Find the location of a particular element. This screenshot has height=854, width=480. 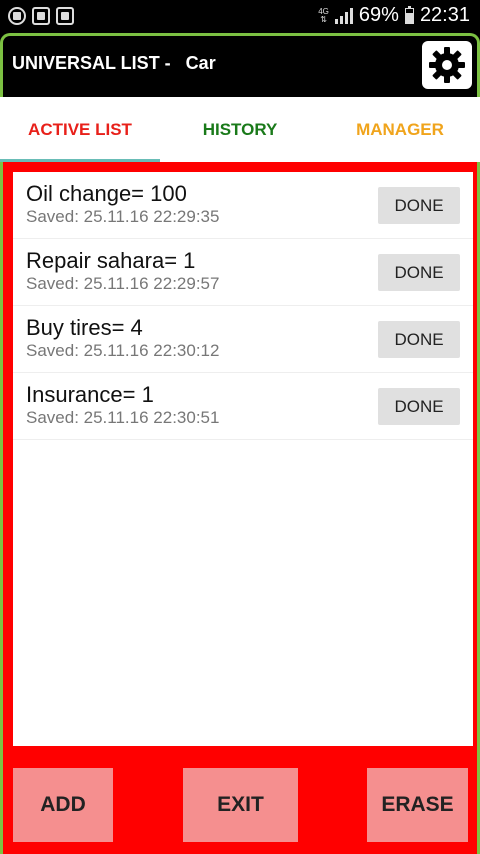

status-bar: 4G ⇅ 69% 22:31 is located at coordinates (240, 16).